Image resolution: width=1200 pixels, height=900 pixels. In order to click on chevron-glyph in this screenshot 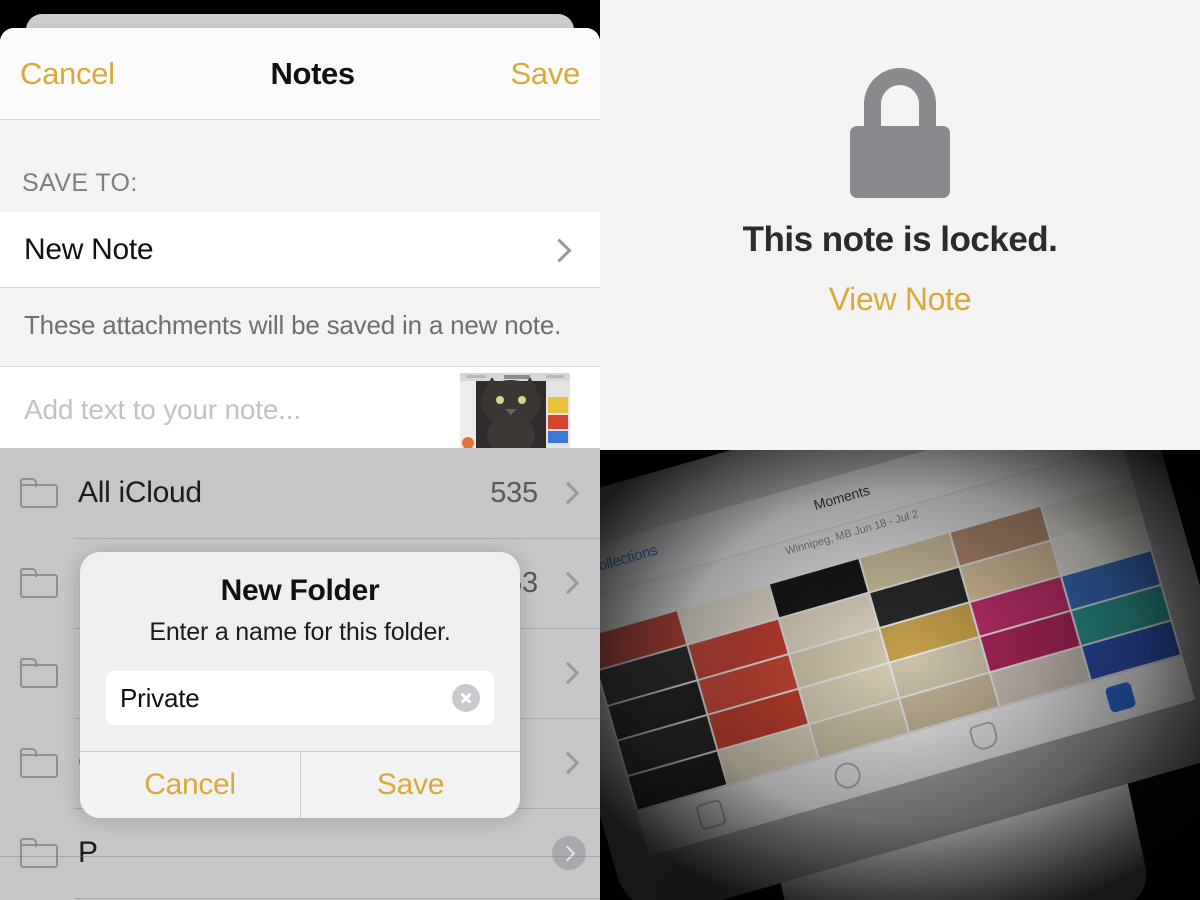, I will do `click(567, 853)`.